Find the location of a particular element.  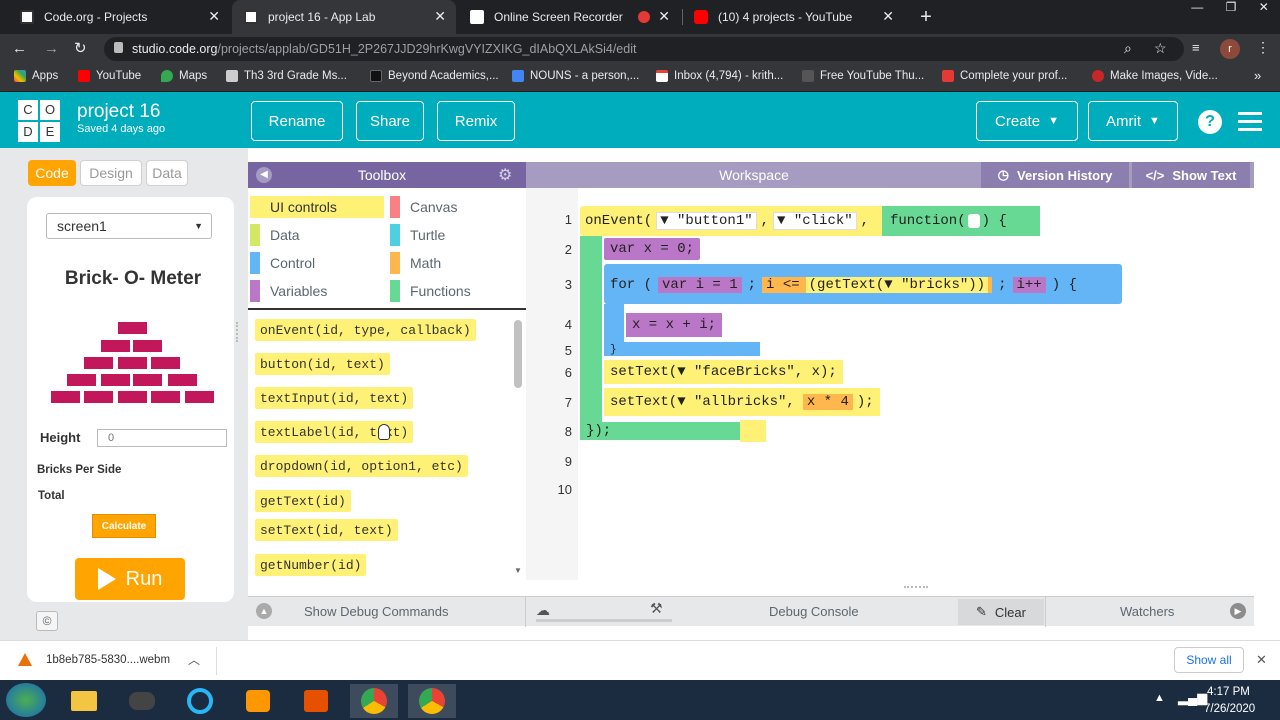

block-settext: setText(id, text) is located at coordinates (326, 530).